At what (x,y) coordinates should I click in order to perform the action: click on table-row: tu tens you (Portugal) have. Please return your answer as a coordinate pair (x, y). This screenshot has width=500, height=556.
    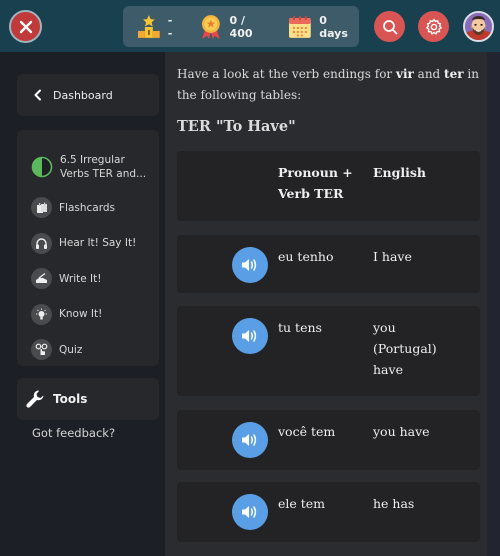
    Looking at the image, I should click on (328, 351).